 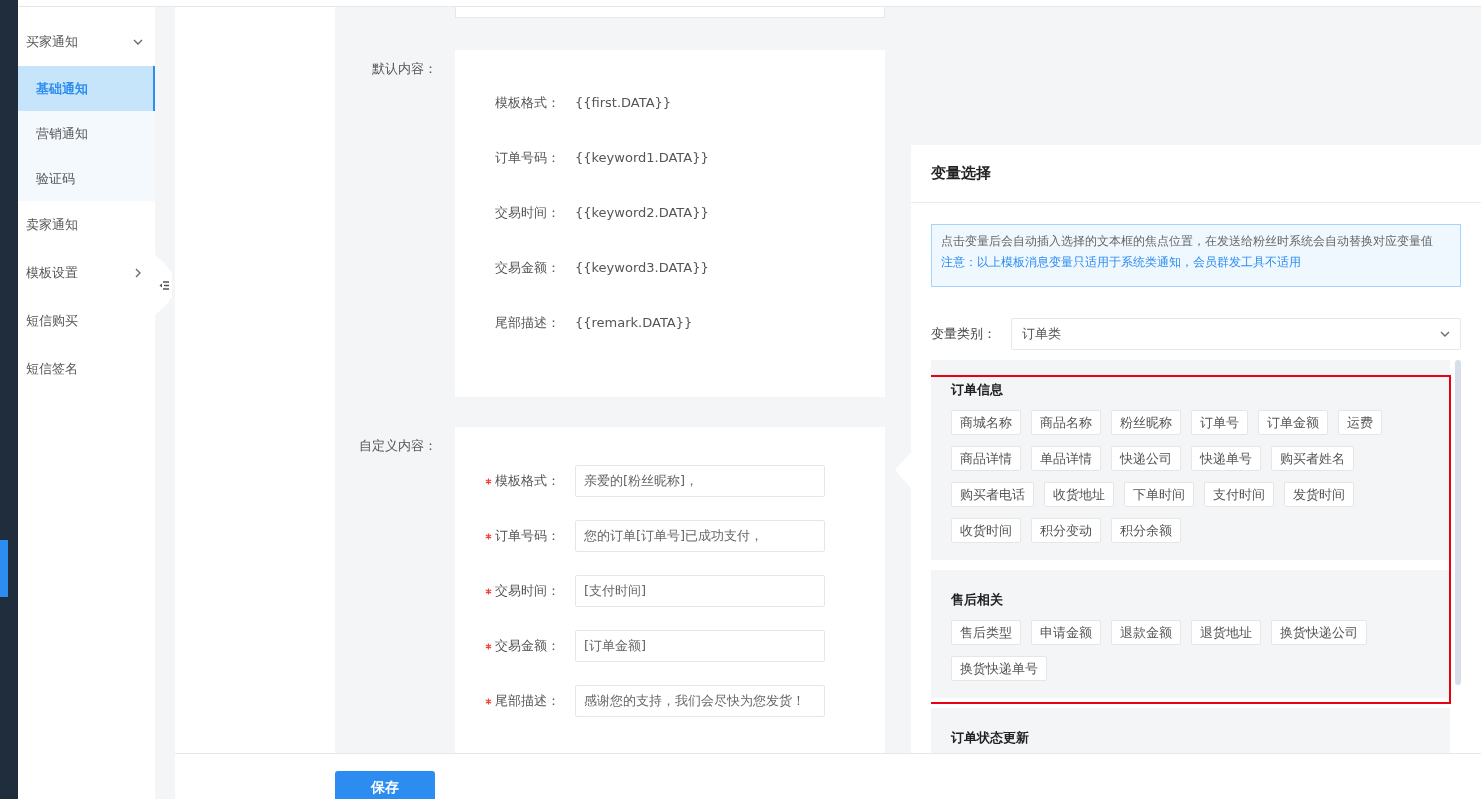 What do you see at coordinates (1146, 632) in the screenshot?
I see `variable-tag: 退款金额` at bounding box center [1146, 632].